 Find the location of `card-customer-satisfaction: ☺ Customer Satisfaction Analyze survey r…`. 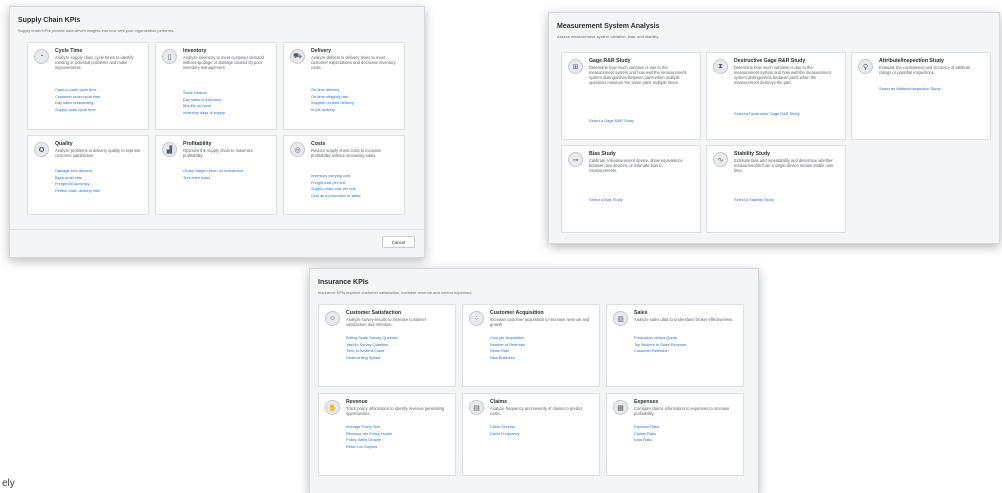

card-customer-satisfaction: ☺ Customer Satisfaction Analyze survey r… is located at coordinates (387, 345).